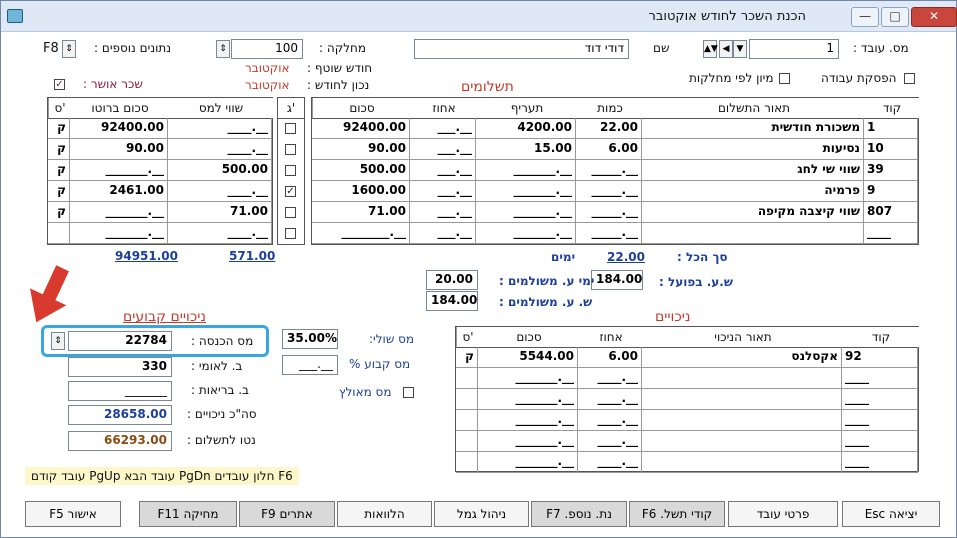 The image size is (957, 538). Describe the element at coordinates (617, 280) in the screenshot. I see `actual-hours-input: 184.00` at that location.